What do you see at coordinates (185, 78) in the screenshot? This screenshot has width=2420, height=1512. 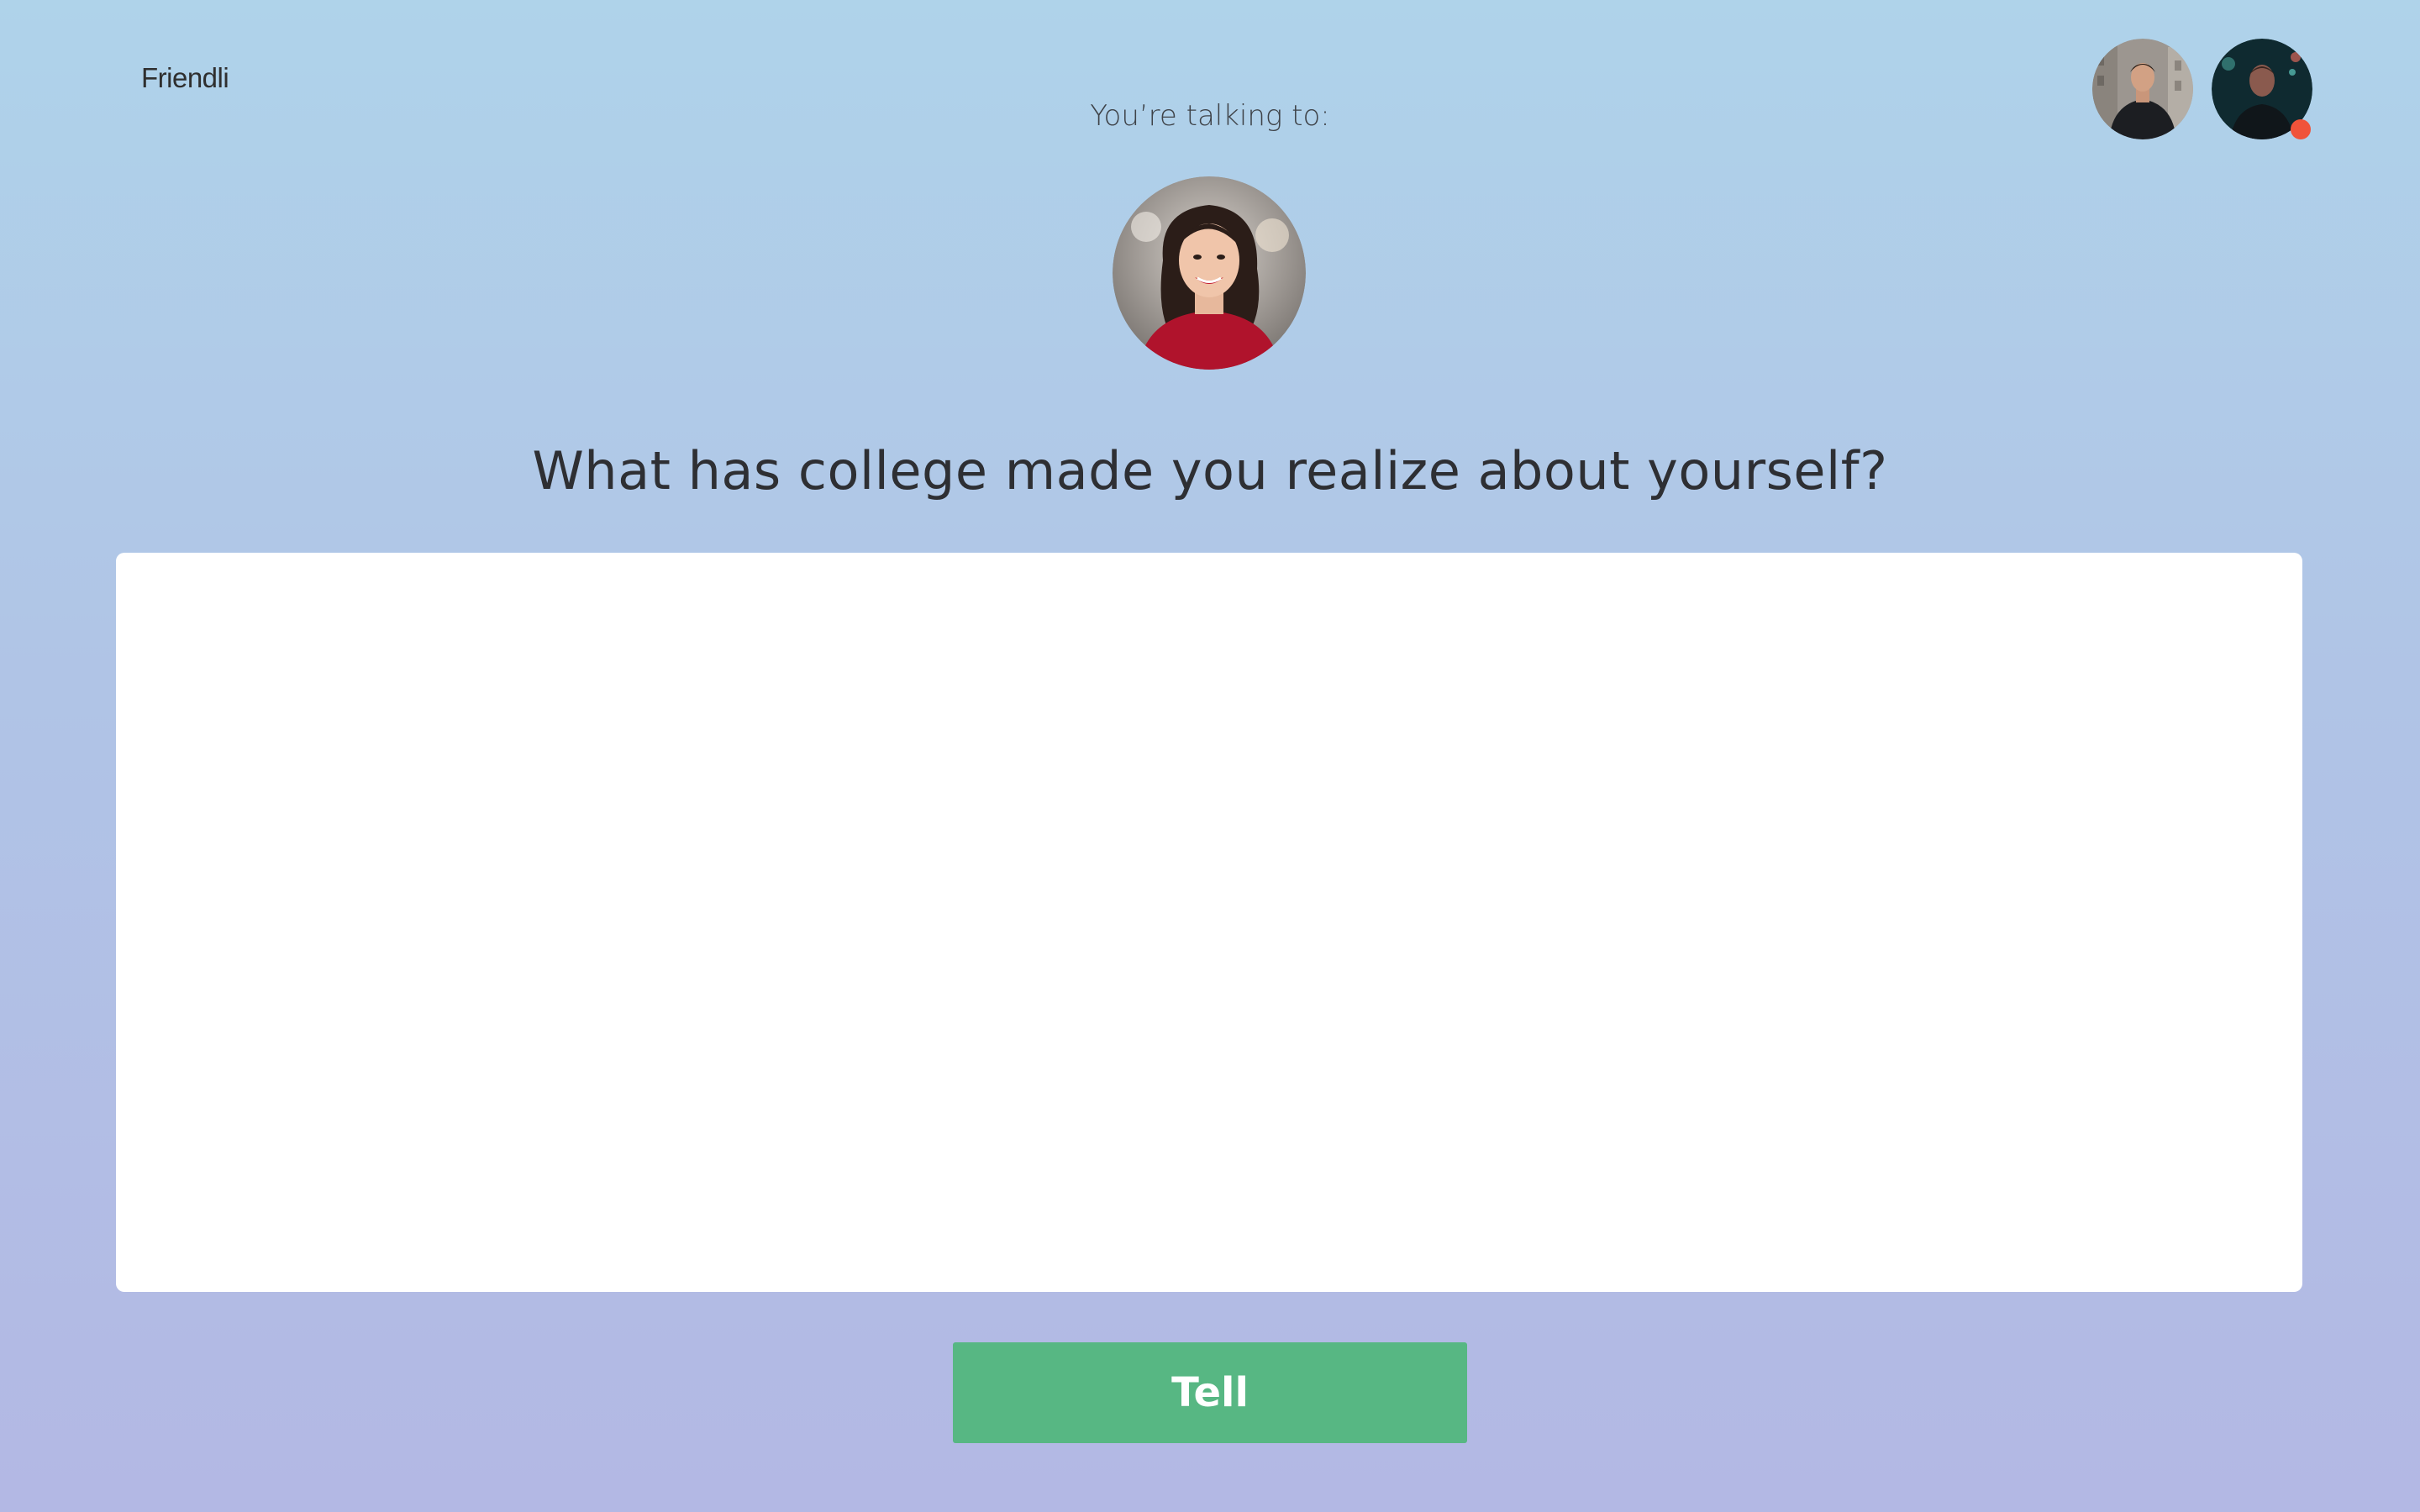 I see `brand-logo: Friendli` at bounding box center [185, 78].